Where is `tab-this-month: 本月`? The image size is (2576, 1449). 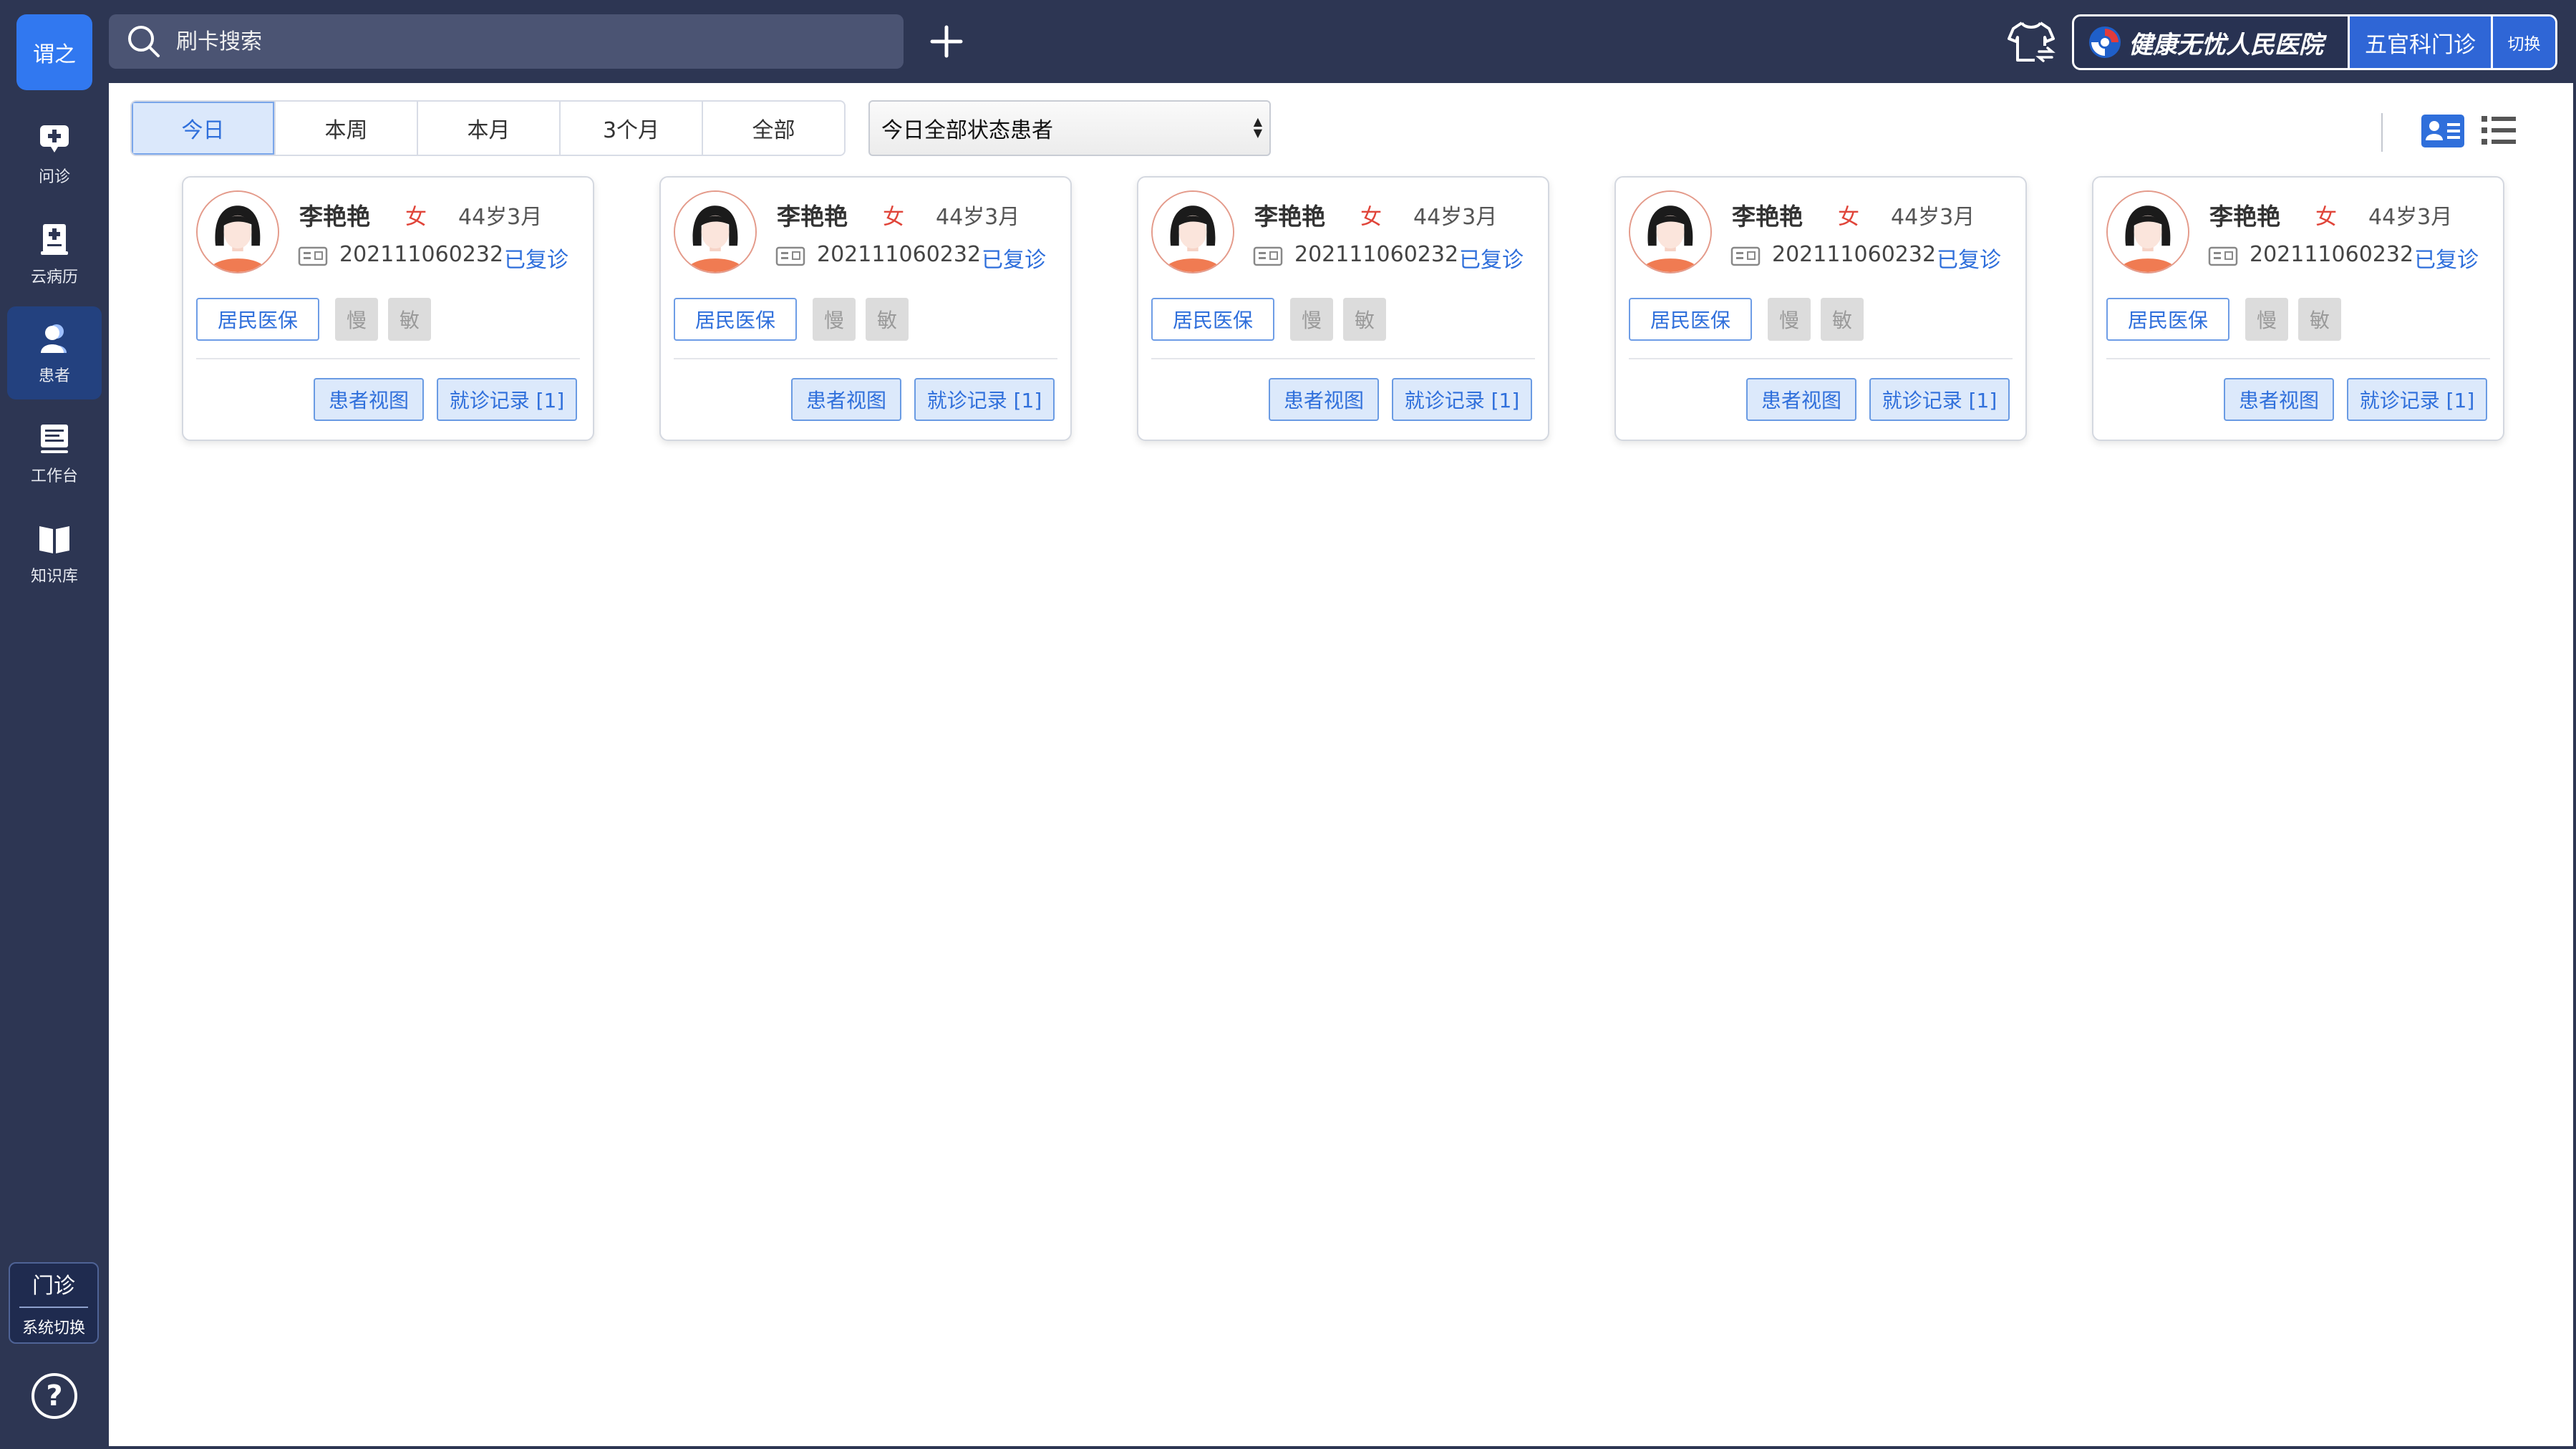 tab-this-month: 本月 is located at coordinates (488, 128).